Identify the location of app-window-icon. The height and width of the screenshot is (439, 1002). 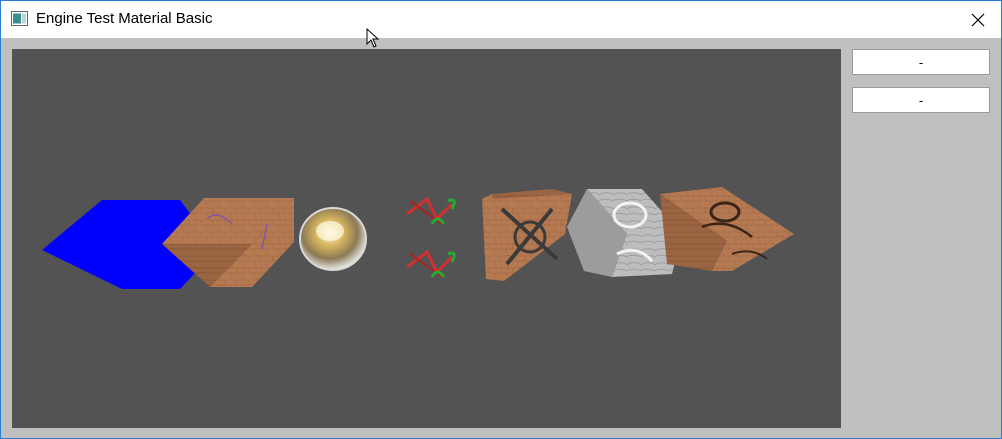
(19, 18).